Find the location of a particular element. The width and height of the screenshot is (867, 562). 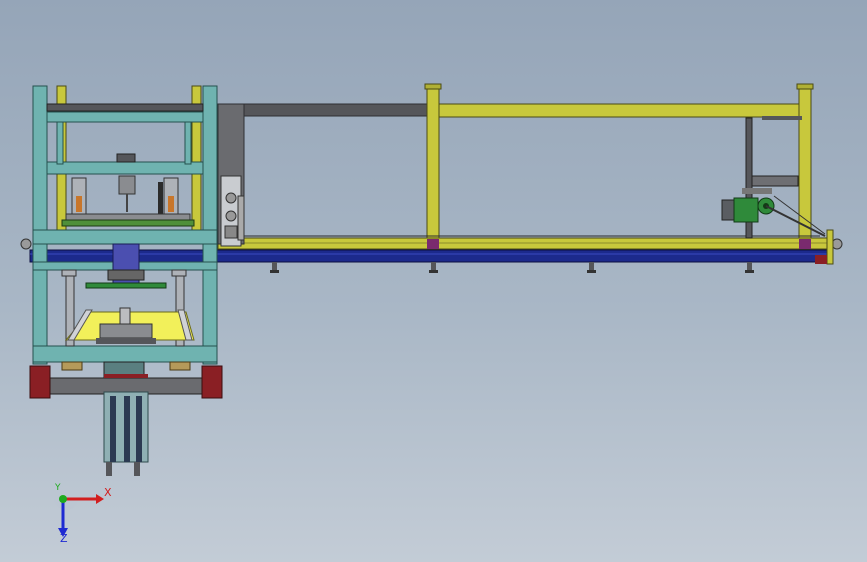

orientation-triad is located at coordinates (79, 511).